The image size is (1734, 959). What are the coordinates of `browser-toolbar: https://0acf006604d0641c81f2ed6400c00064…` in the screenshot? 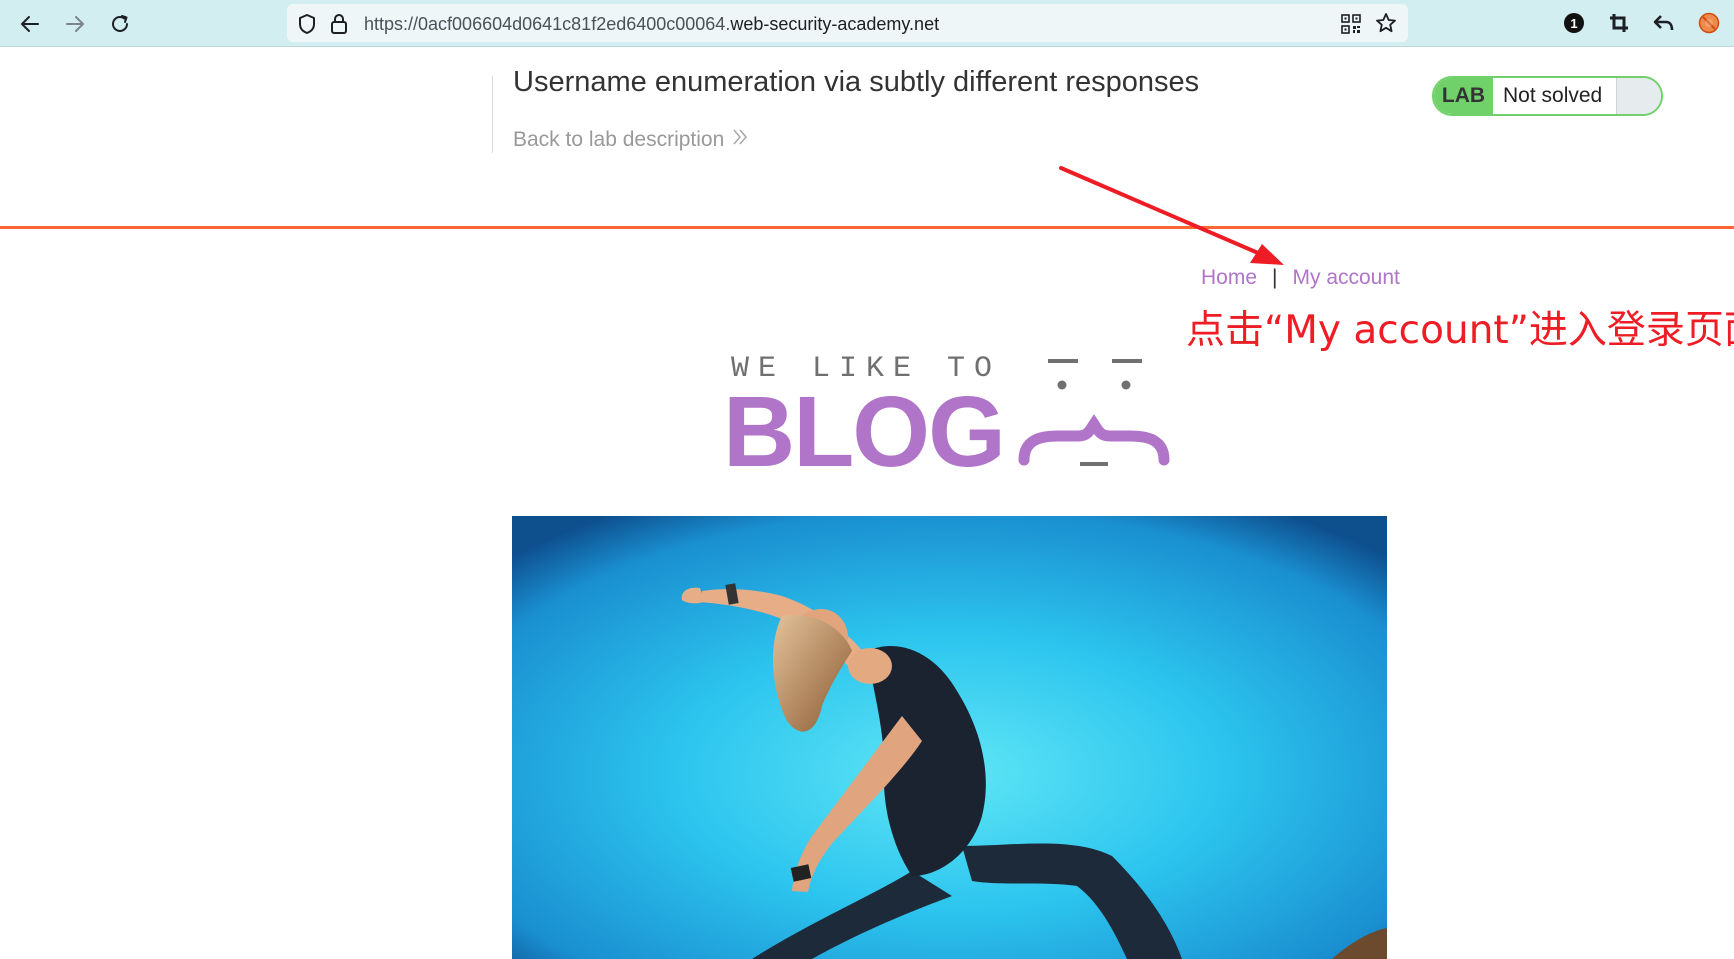 It's located at (867, 23).